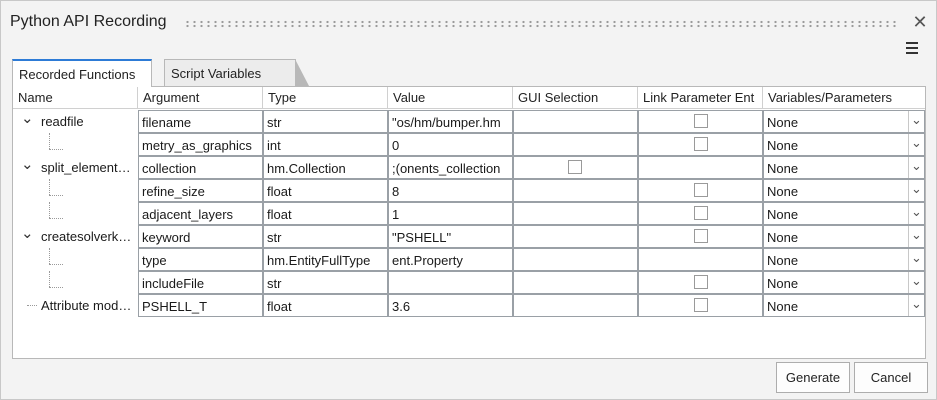  Describe the element at coordinates (450, 305) in the screenshot. I see `value-input: 3.6` at that location.